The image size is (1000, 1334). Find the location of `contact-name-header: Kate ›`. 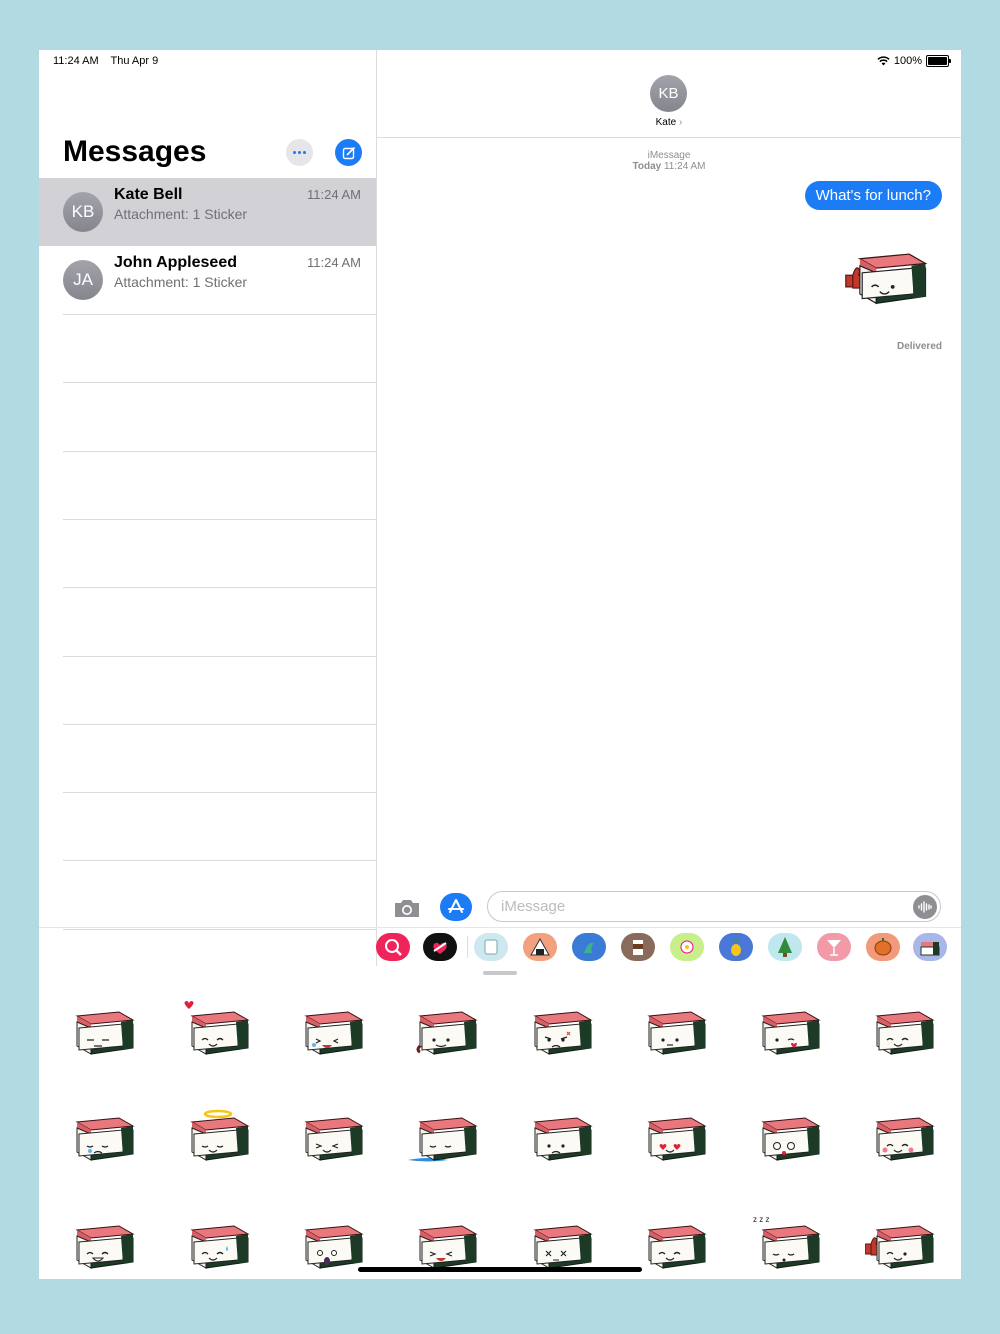

contact-name-header: Kate › is located at coordinates (669, 122).